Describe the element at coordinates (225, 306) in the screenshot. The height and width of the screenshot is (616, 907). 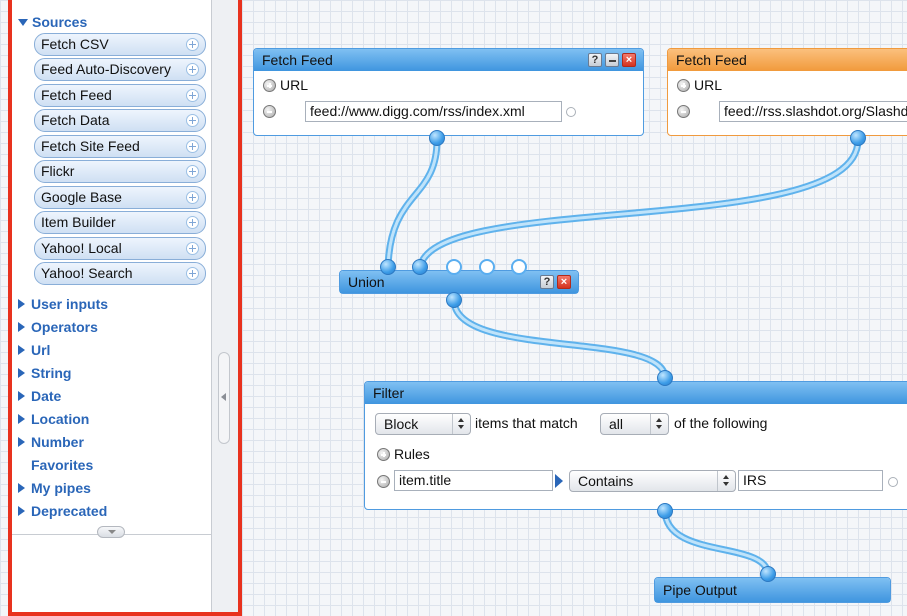
I see `sidebar-splitter` at that location.